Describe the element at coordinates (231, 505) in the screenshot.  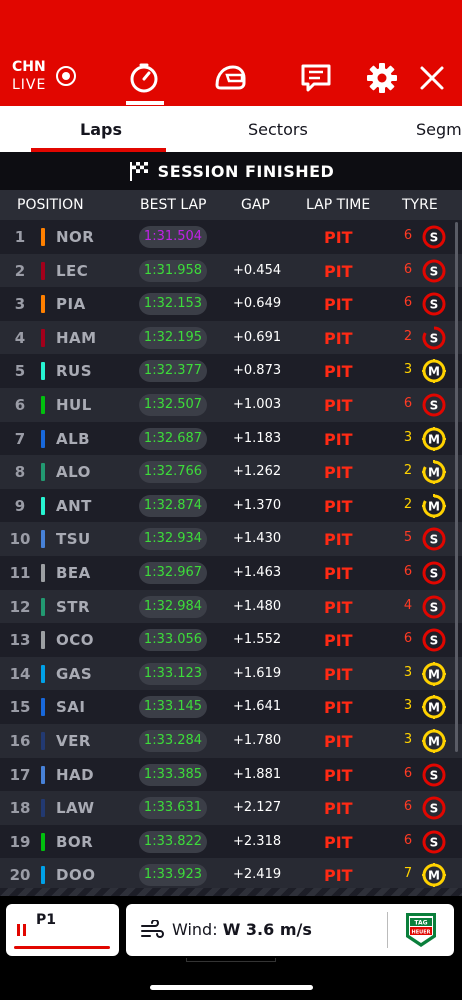
I see `table-row: 9 ANT 1:32.874 +1.370 PIT 2 M` at that location.